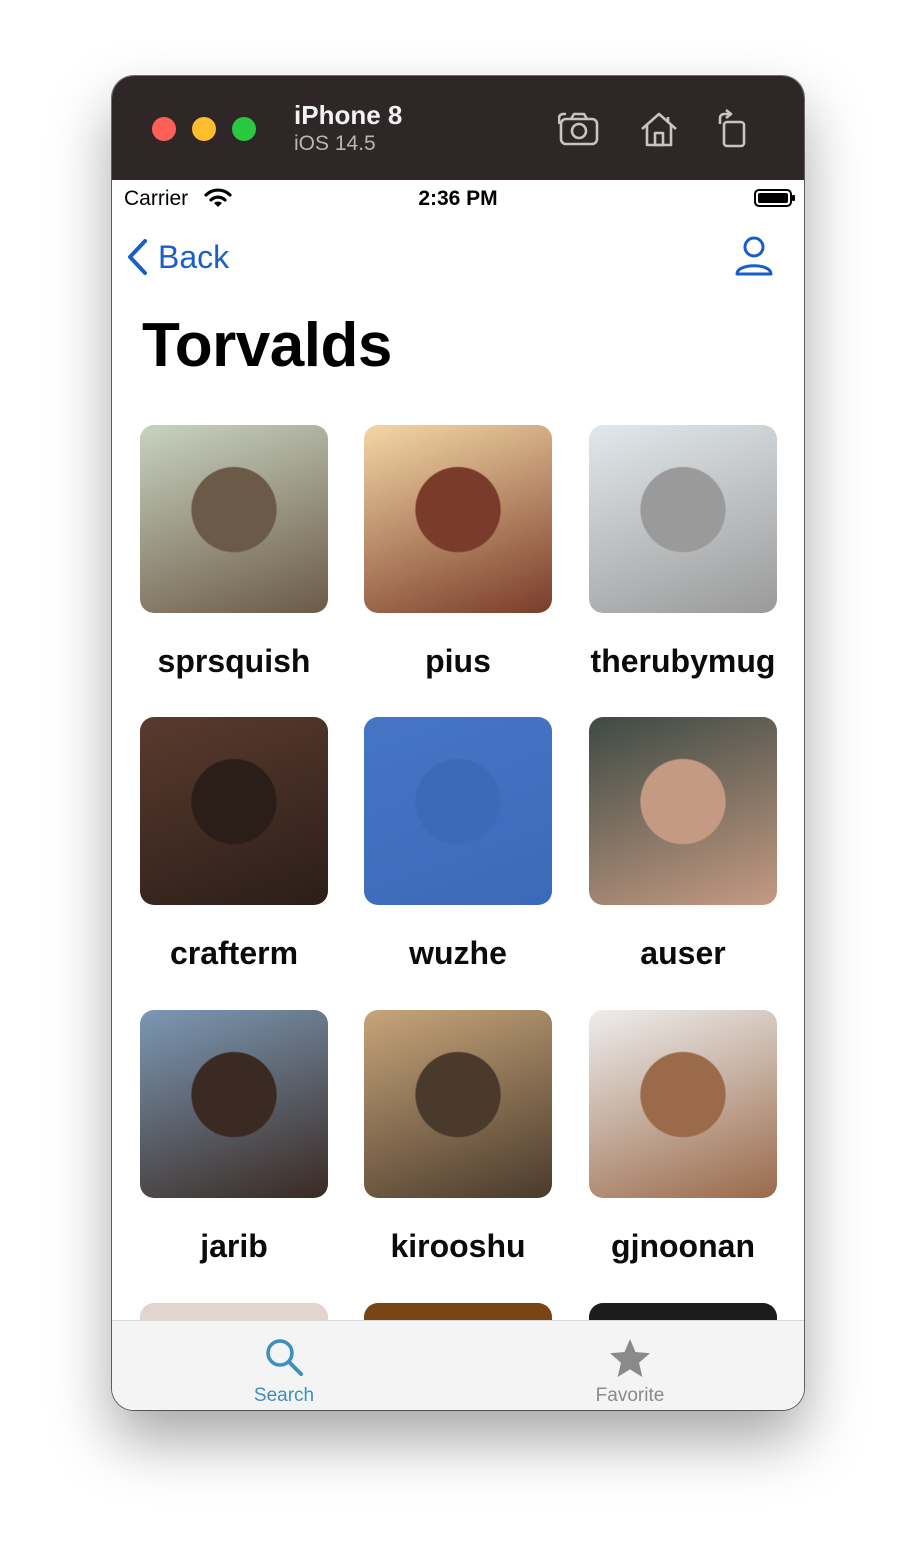 This screenshot has width=916, height=1558. I want to click on tab-favorite: Favorite, so click(630, 1365).